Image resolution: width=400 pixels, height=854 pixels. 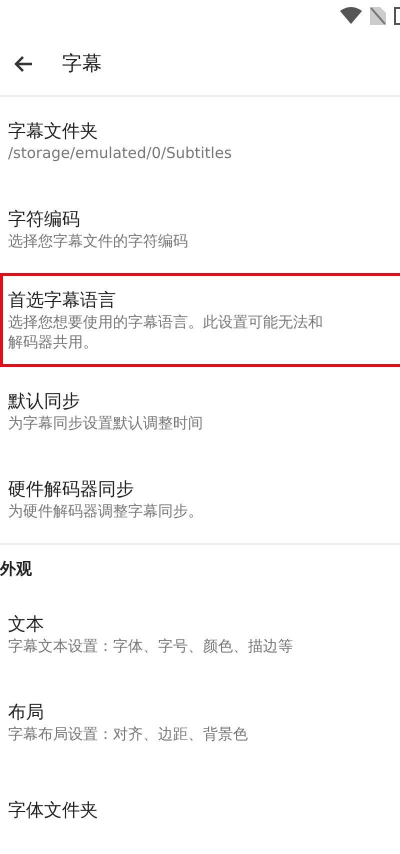 What do you see at coordinates (351, 16) in the screenshot?
I see `wifi-icon` at bounding box center [351, 16].